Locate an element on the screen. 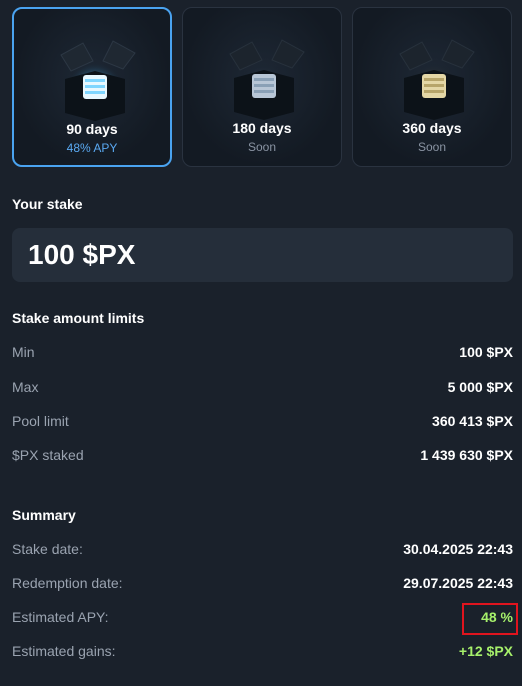  stake-field is located at coordinates (262, 255).